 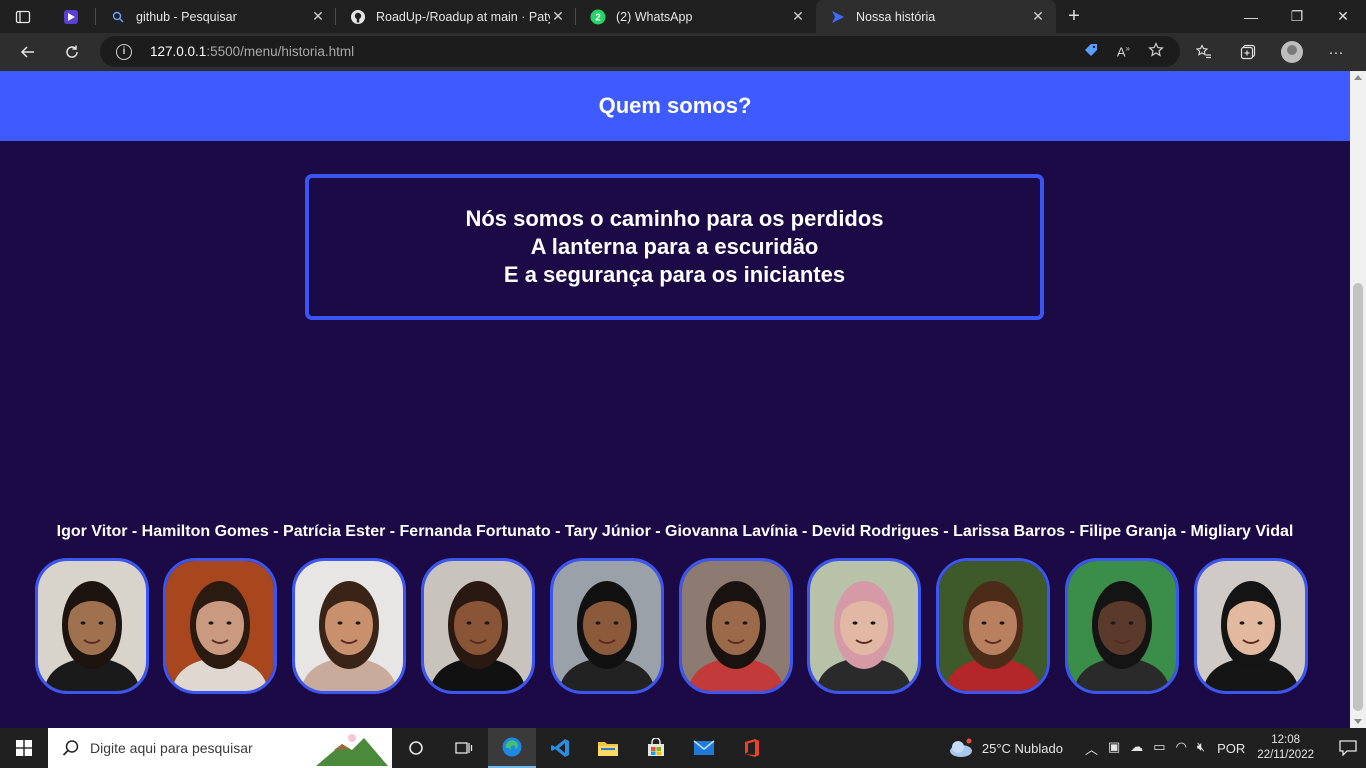 What do you see at coordinates (1074, 16) in the screenshot?
I see `new-tab-button: +` at bounding box center [1074, 16].